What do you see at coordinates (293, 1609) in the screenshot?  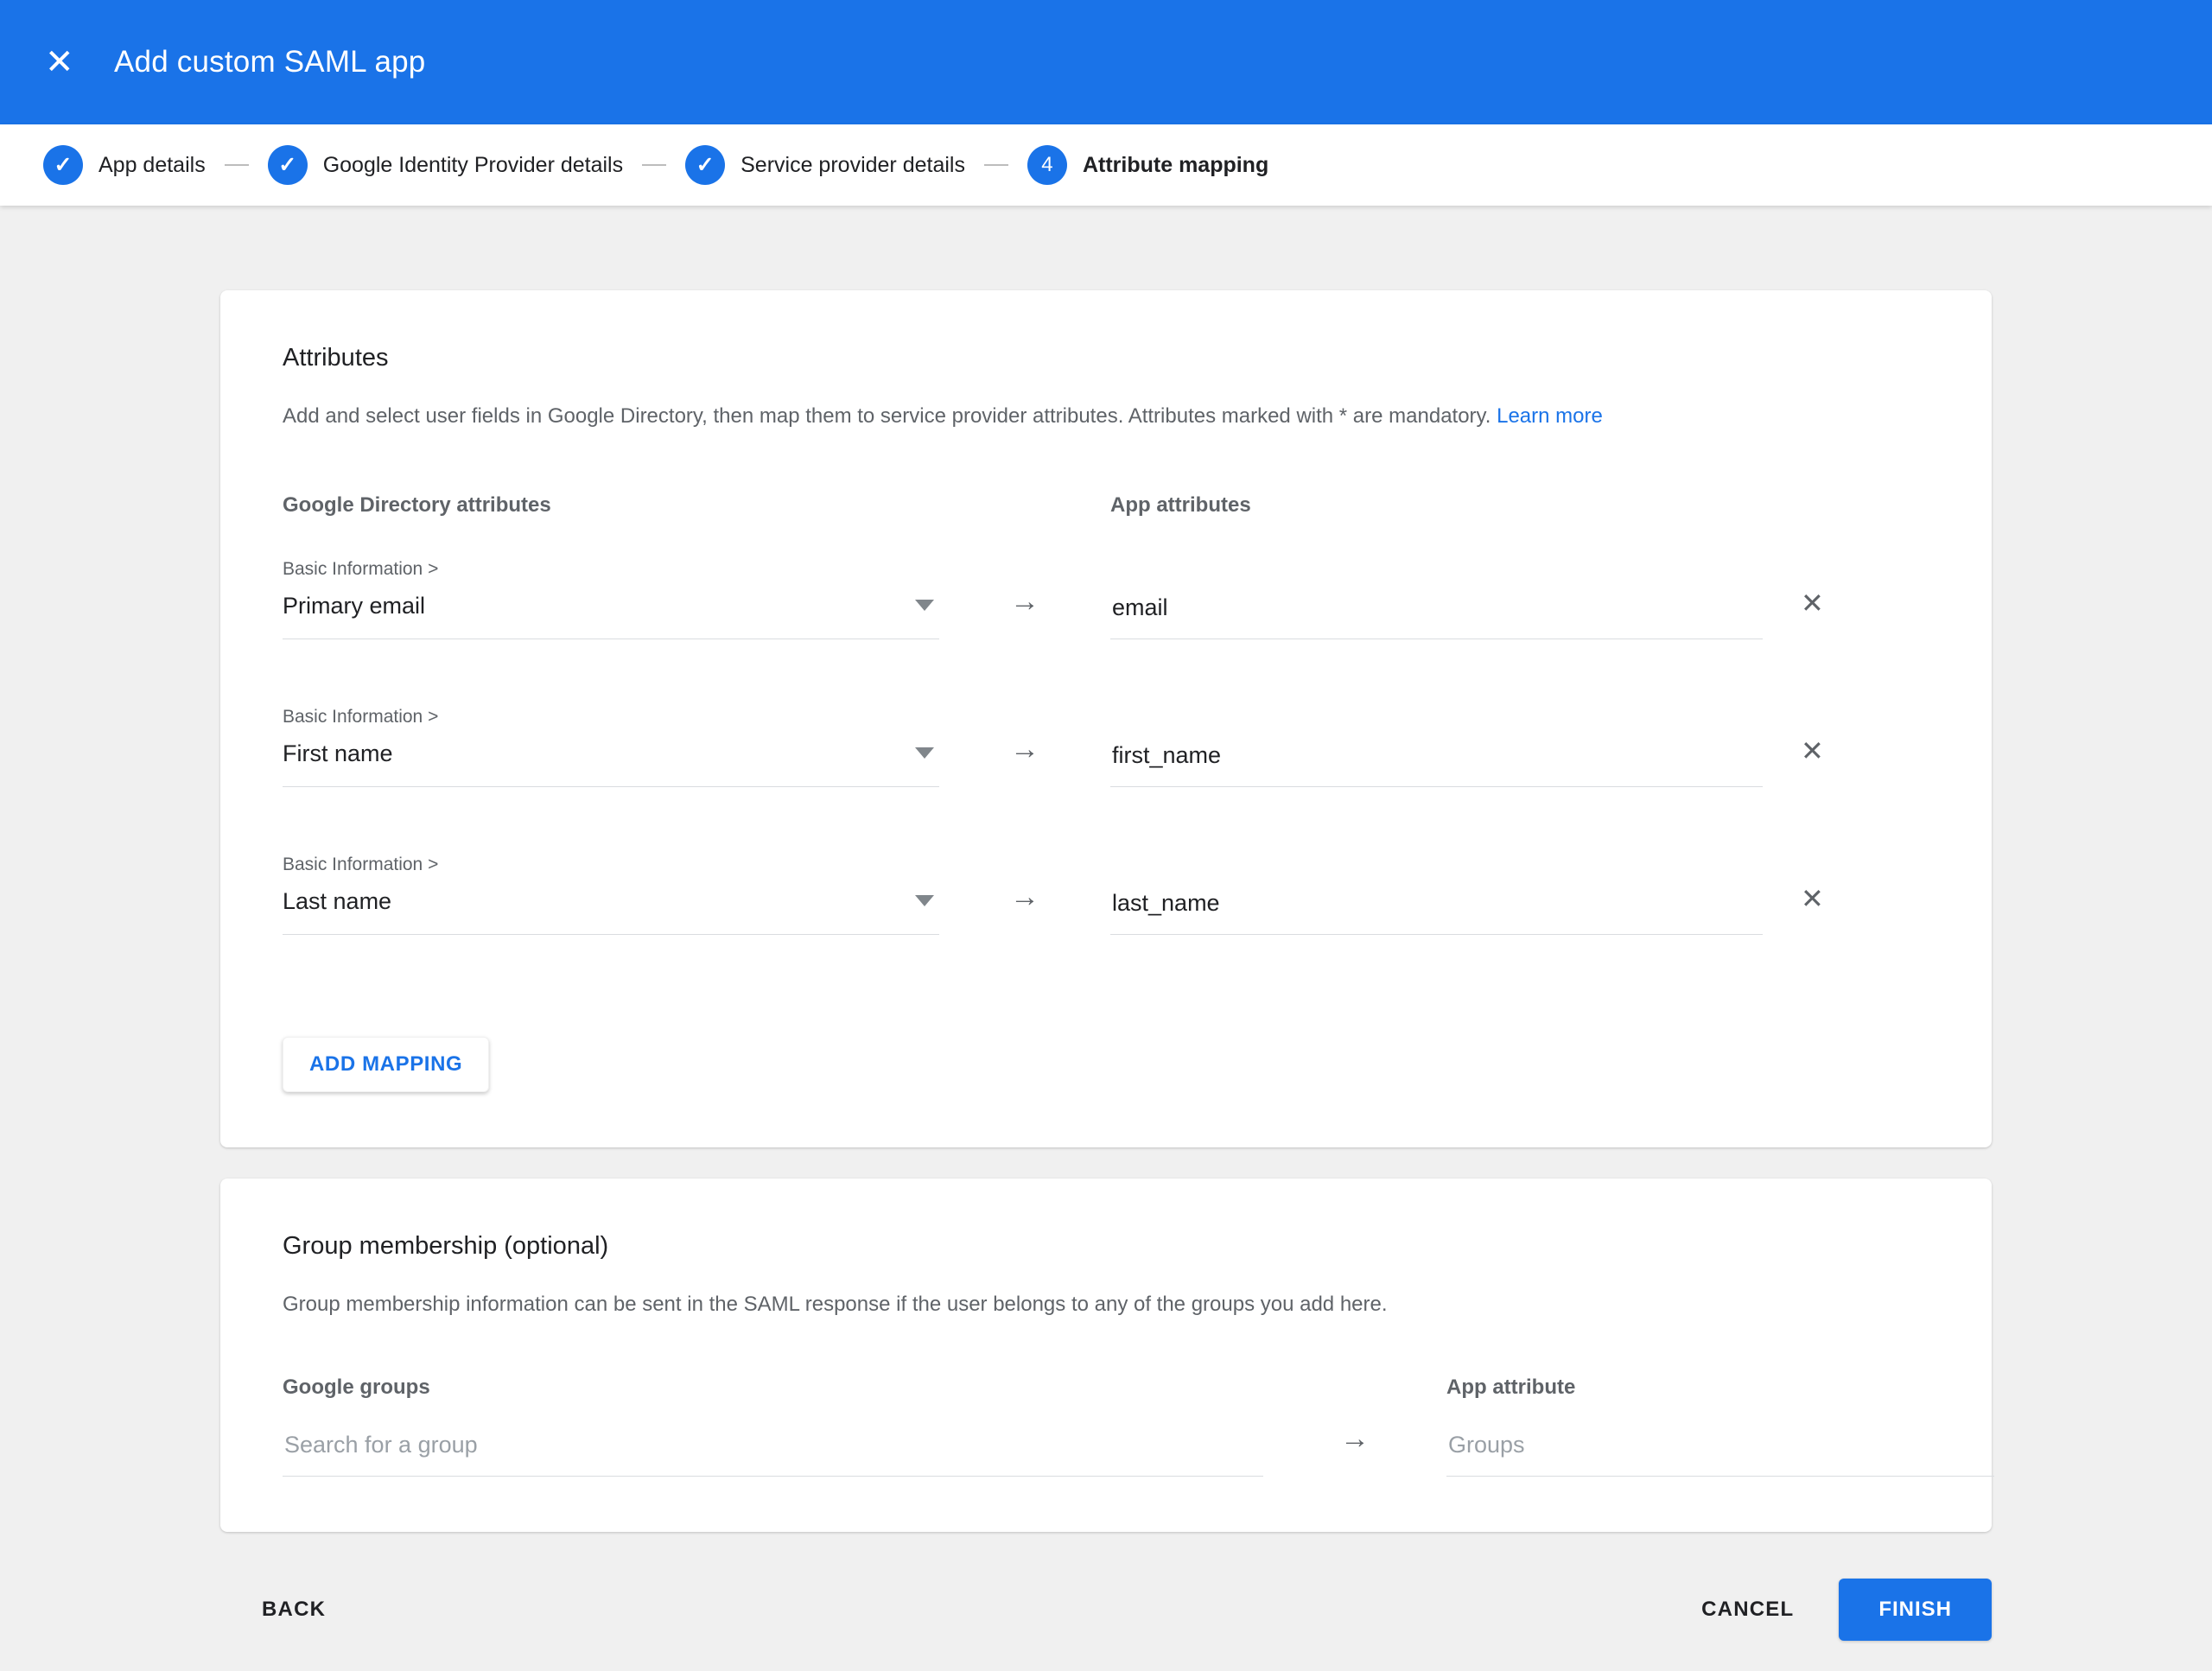 I see `back-button: BACK` at bounding box center [293, 1609].